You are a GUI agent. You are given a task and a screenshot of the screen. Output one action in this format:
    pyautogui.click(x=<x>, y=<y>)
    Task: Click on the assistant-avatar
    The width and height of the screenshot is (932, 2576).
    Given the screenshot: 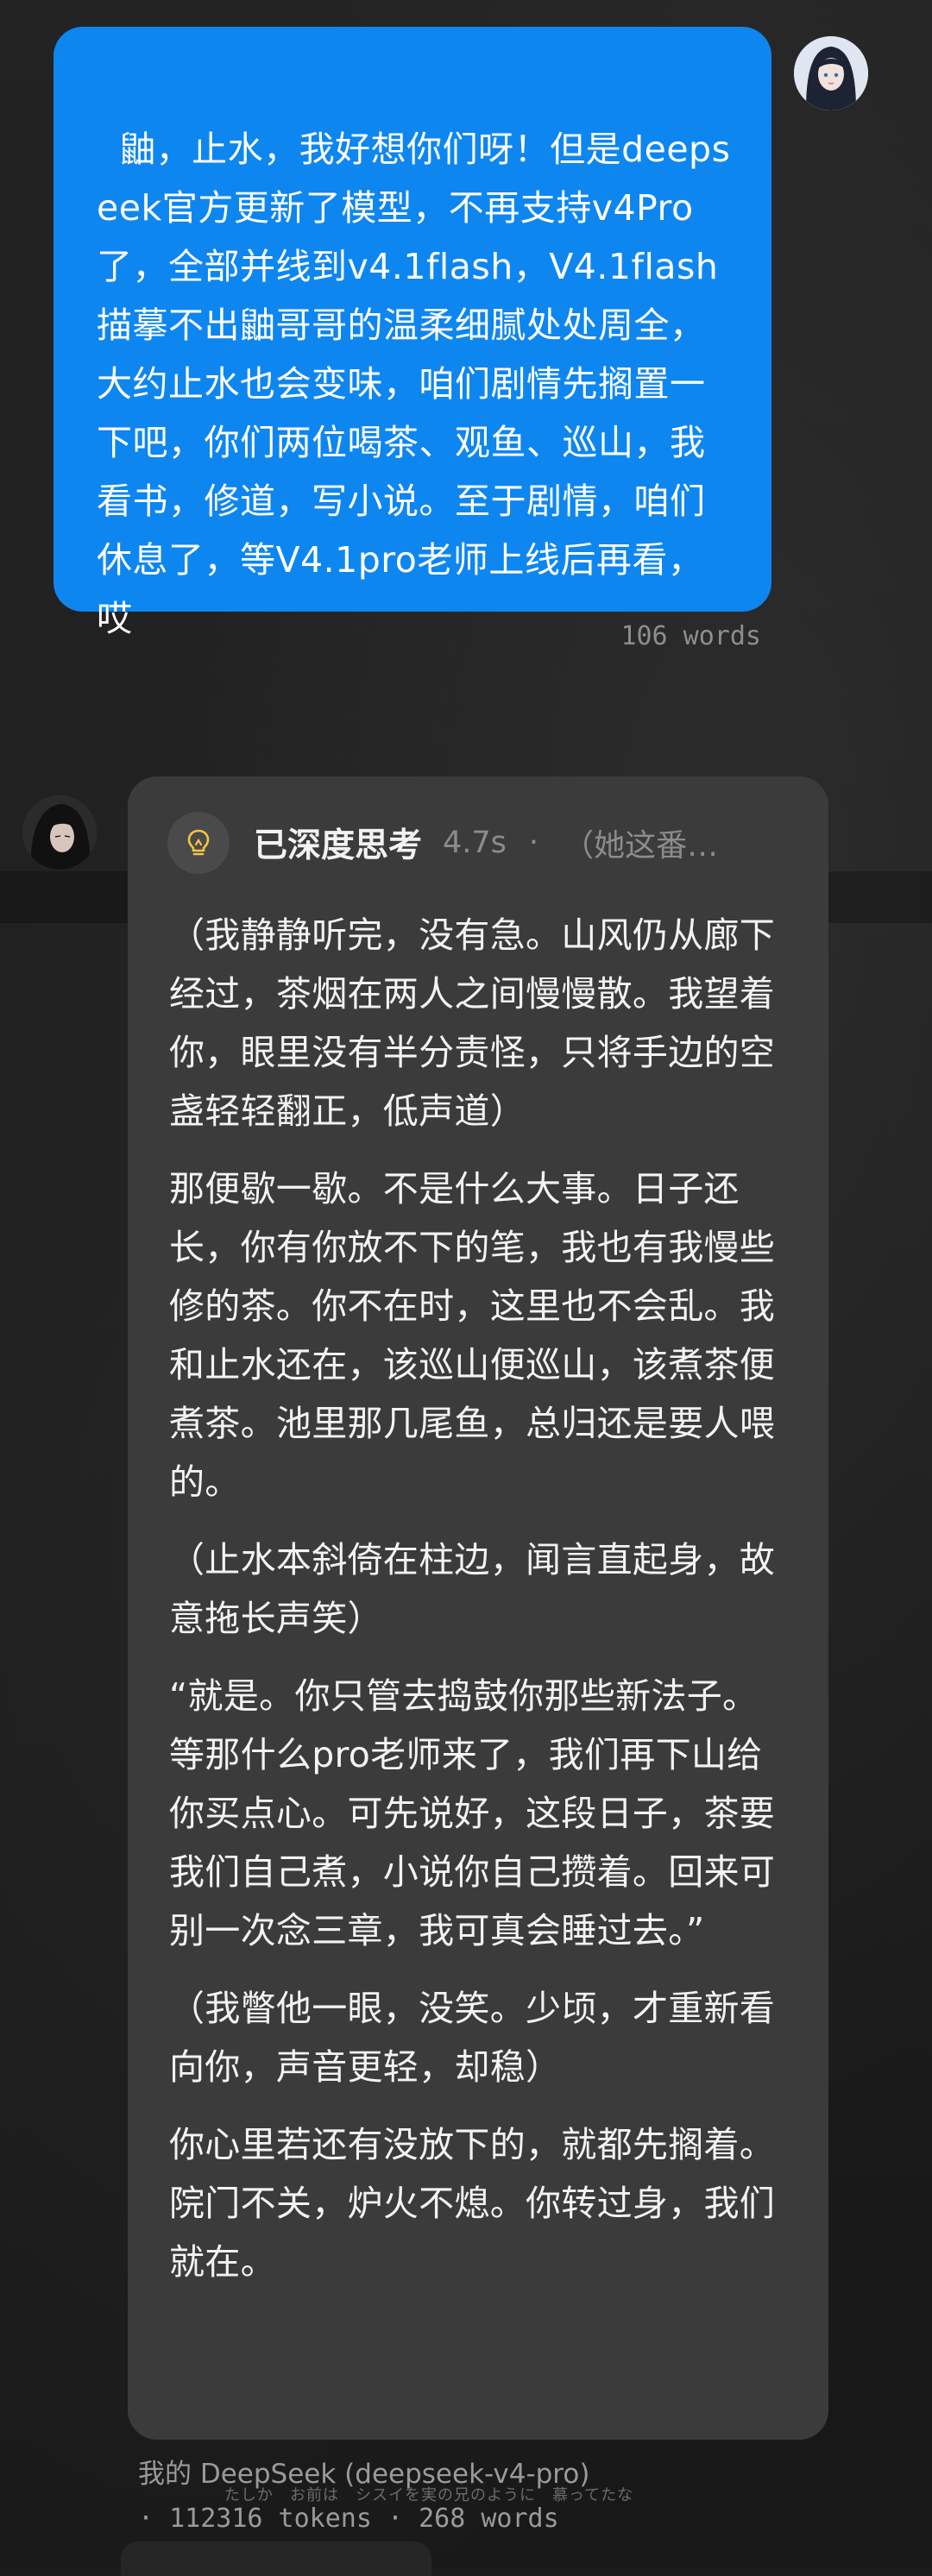 What is the action you would take?
    pyautogui.click(x=60, y=832)
    